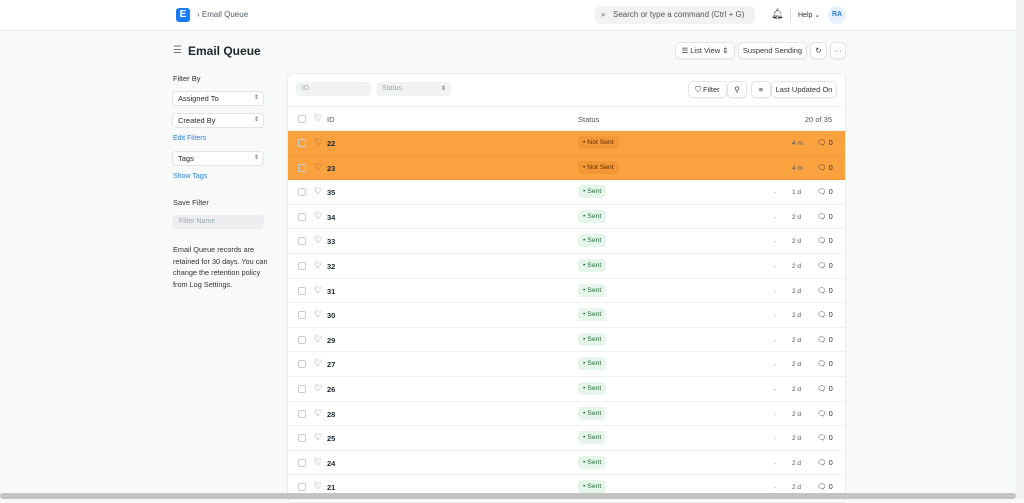 The width and height of the screenshot is (1024, 503). Describe the element at coordinates (331, 340) in the screenshot. I see `row-id: 29` at that location.